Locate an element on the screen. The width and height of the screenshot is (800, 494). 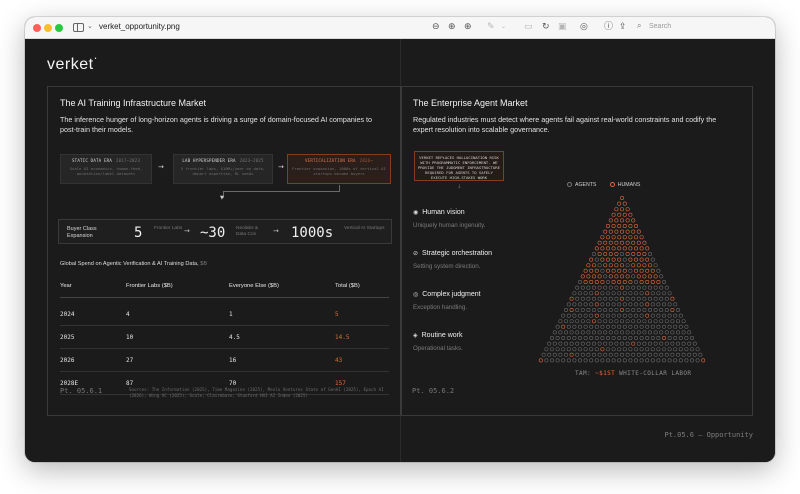
col-header-everyone: Everyone Else ($B) is located at coordinates (254, 286).